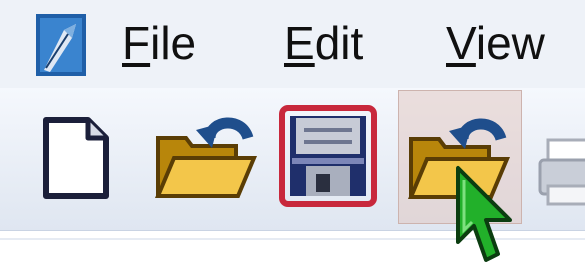  What do you see at coordinates (328, 156) in the screenshot?
I see `save-floppy-icon` at bounding box center [328, 156].